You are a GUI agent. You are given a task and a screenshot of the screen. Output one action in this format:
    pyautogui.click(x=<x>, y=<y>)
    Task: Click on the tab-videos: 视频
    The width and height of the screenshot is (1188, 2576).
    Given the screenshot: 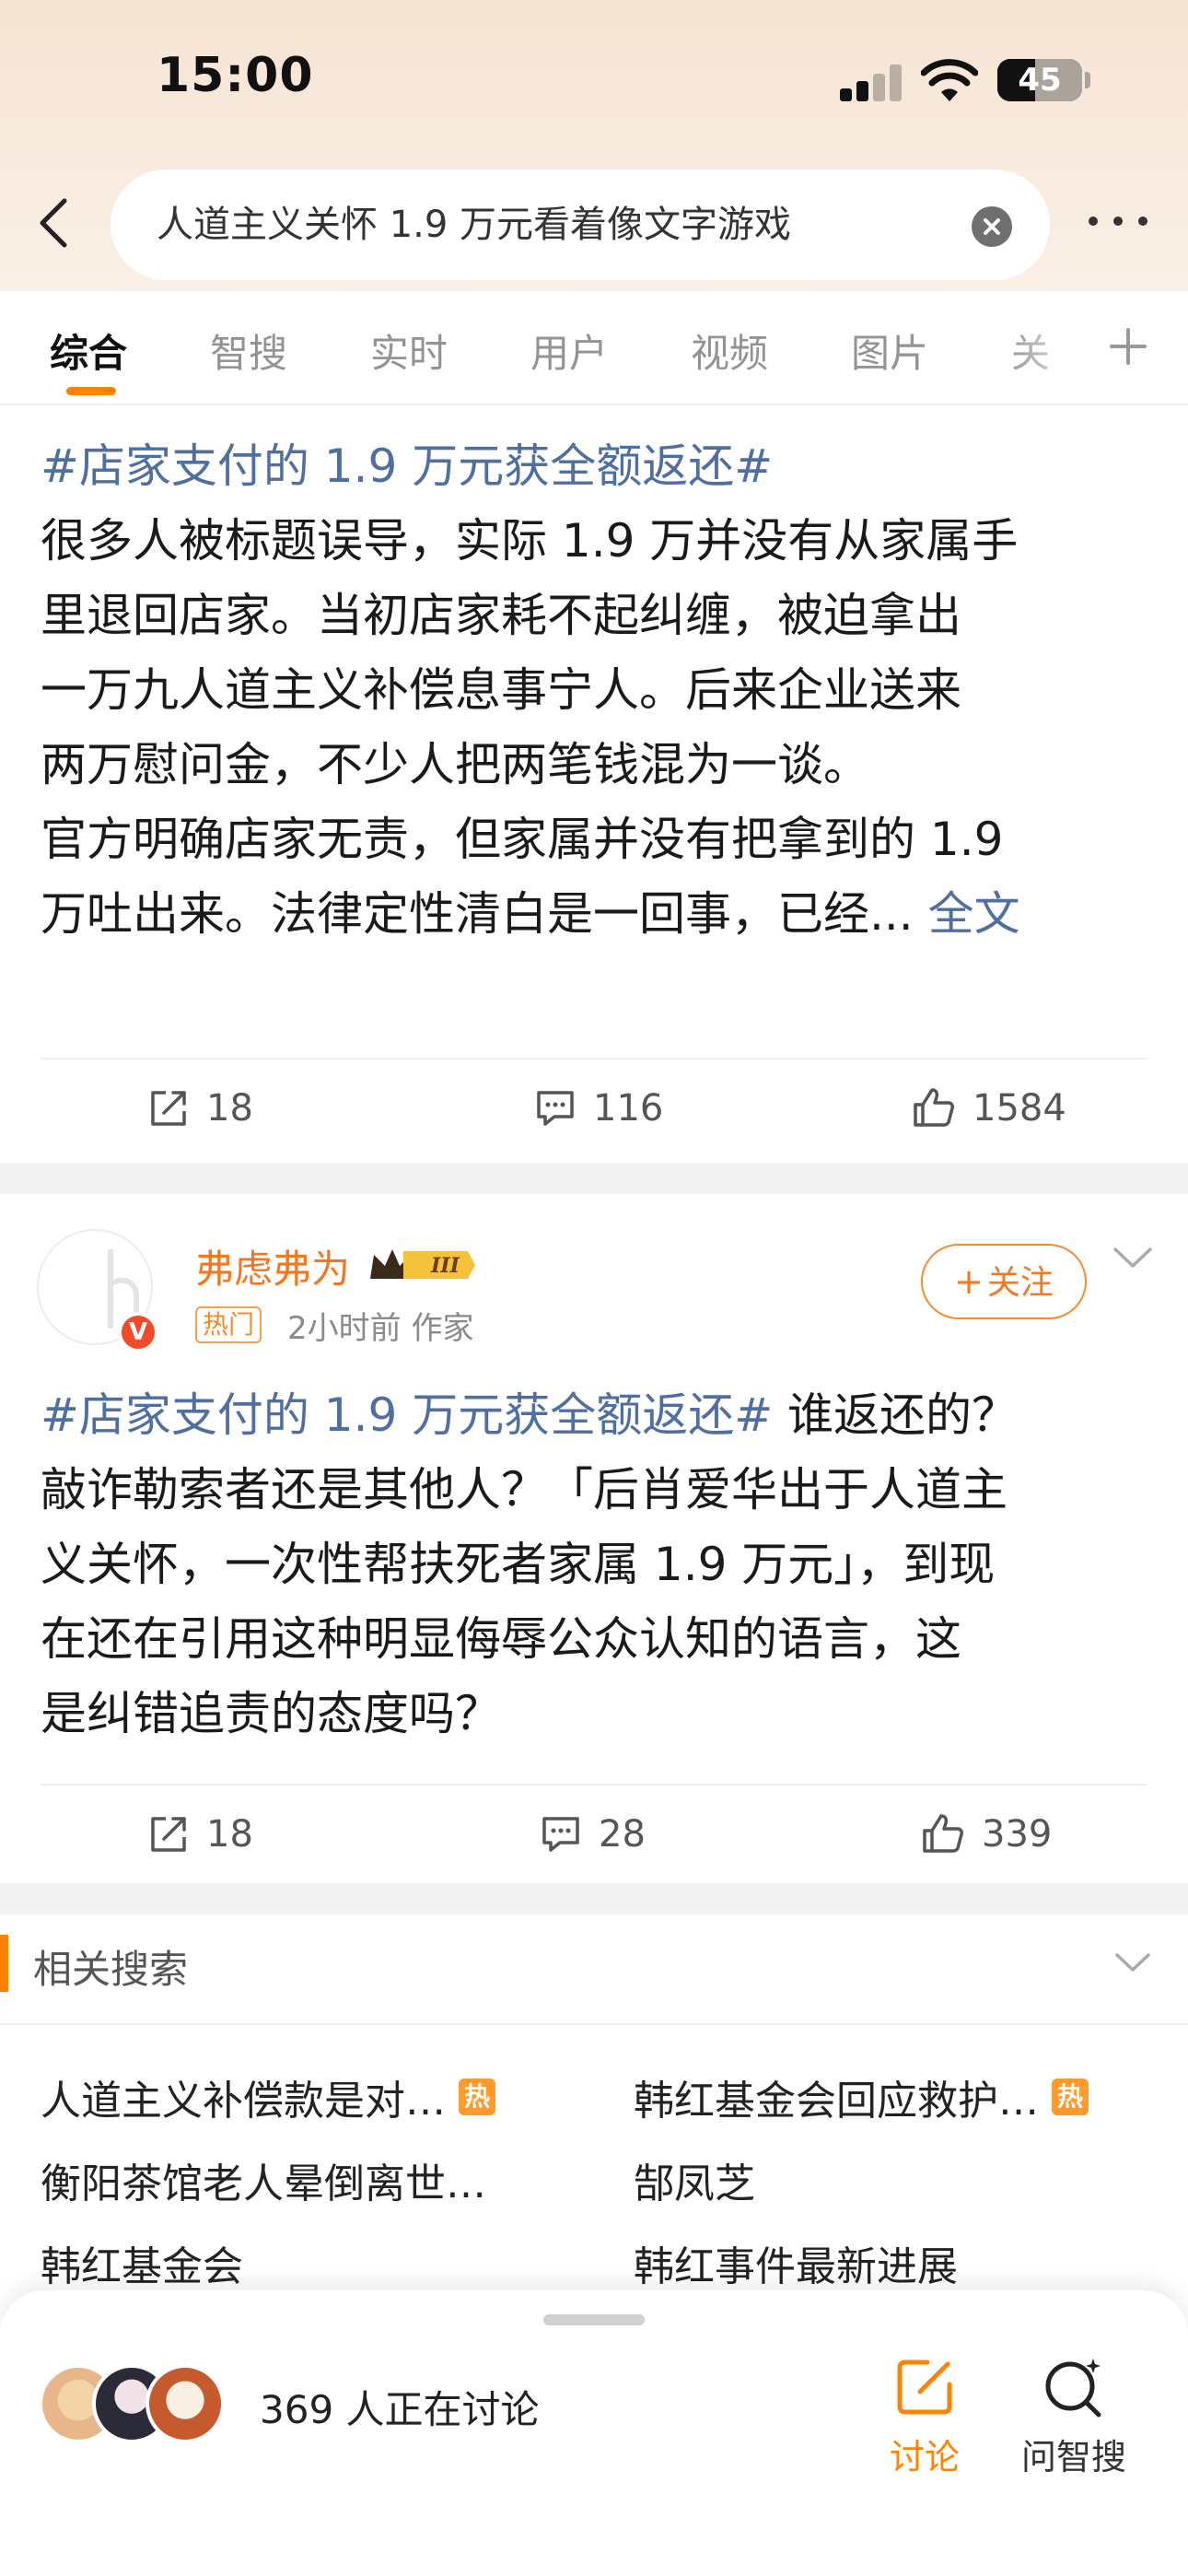 What is the action you would take?
    pyautogui.click(x=729, y=350)
    